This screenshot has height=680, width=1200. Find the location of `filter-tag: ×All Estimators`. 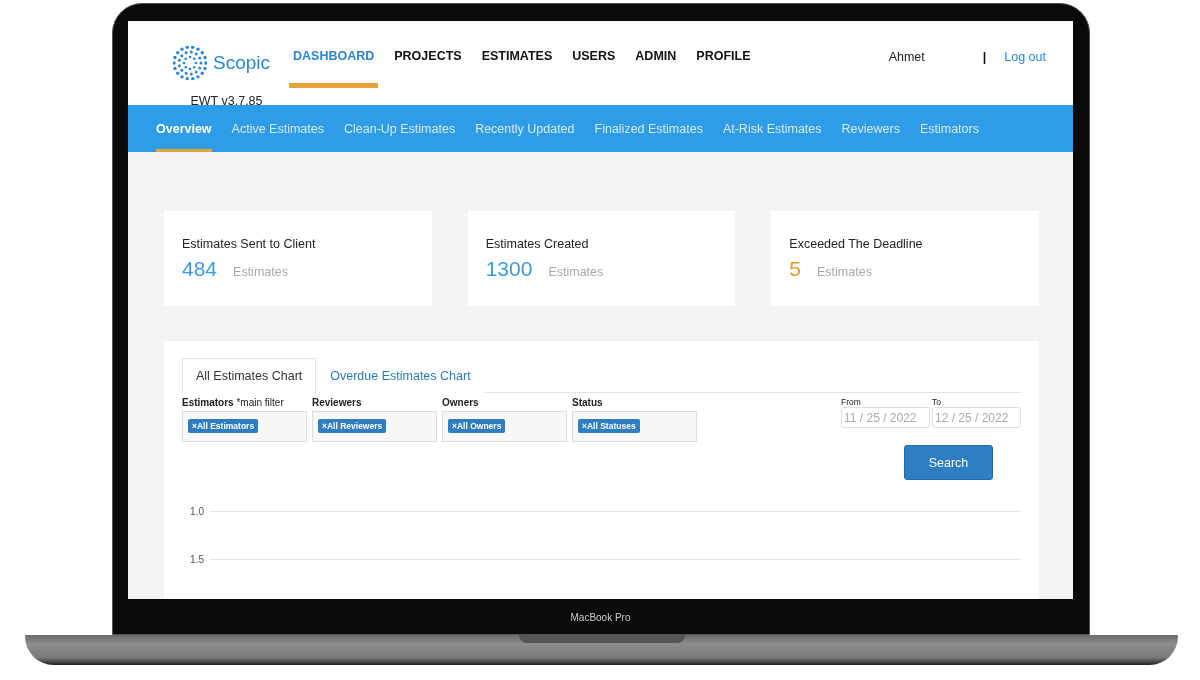

filter-tag: ×All Estimators is located at coordinates (223, 426).